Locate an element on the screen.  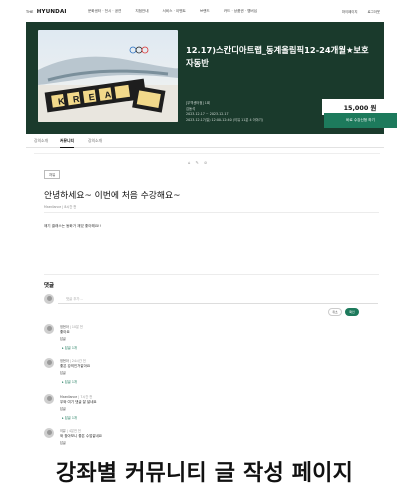
enroll-button: 바로 수강신청 하기 is located at coordinates (360, 120).